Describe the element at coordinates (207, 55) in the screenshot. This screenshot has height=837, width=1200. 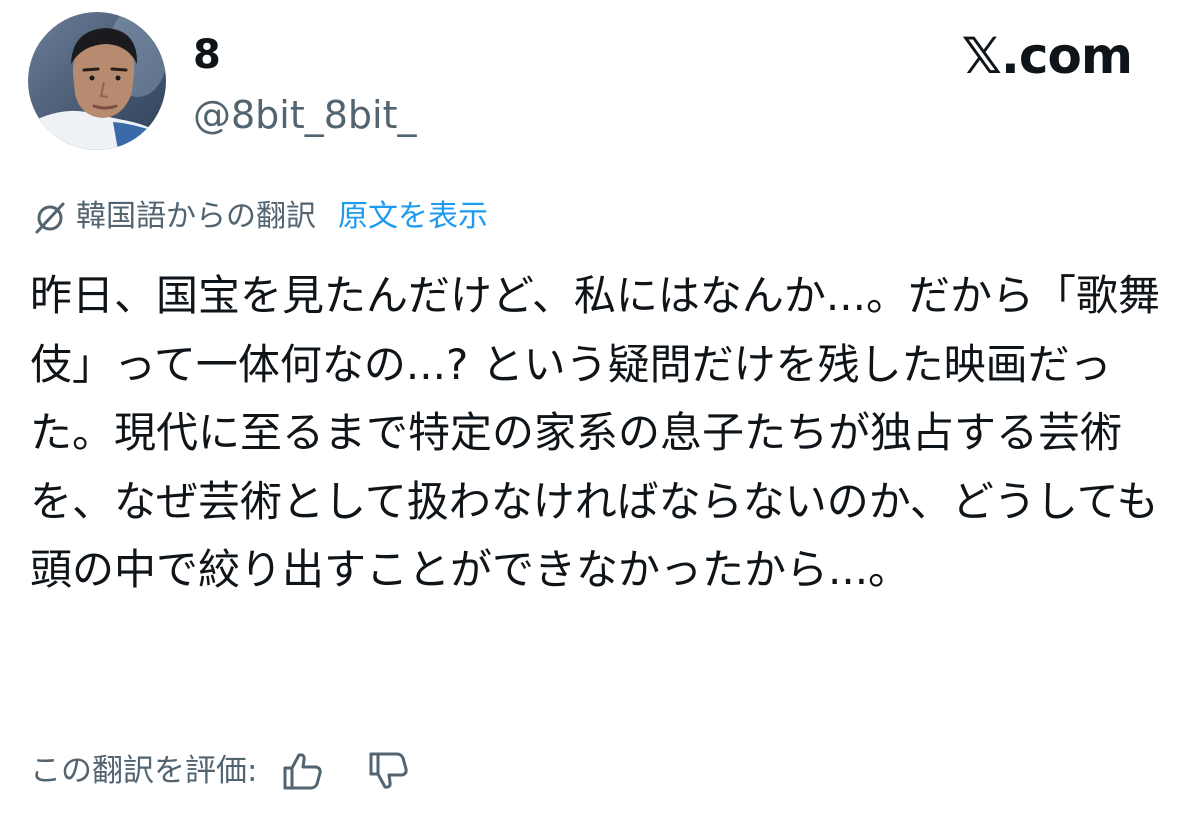
I see `author-display-name: 8` at that location.